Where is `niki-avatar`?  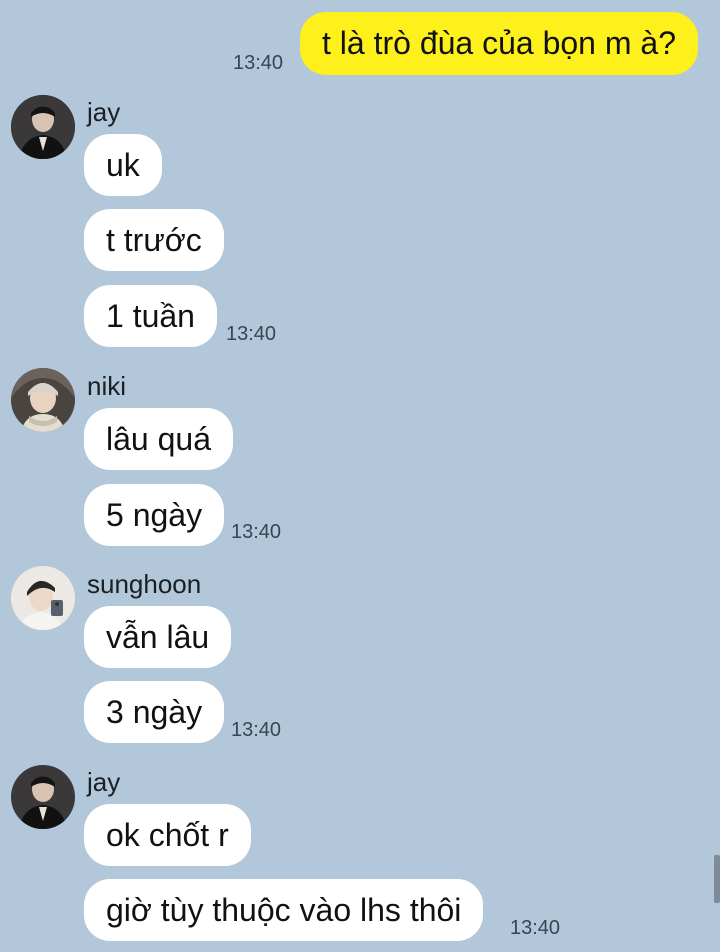 niki-avatar is located at coordinates (43, 400).